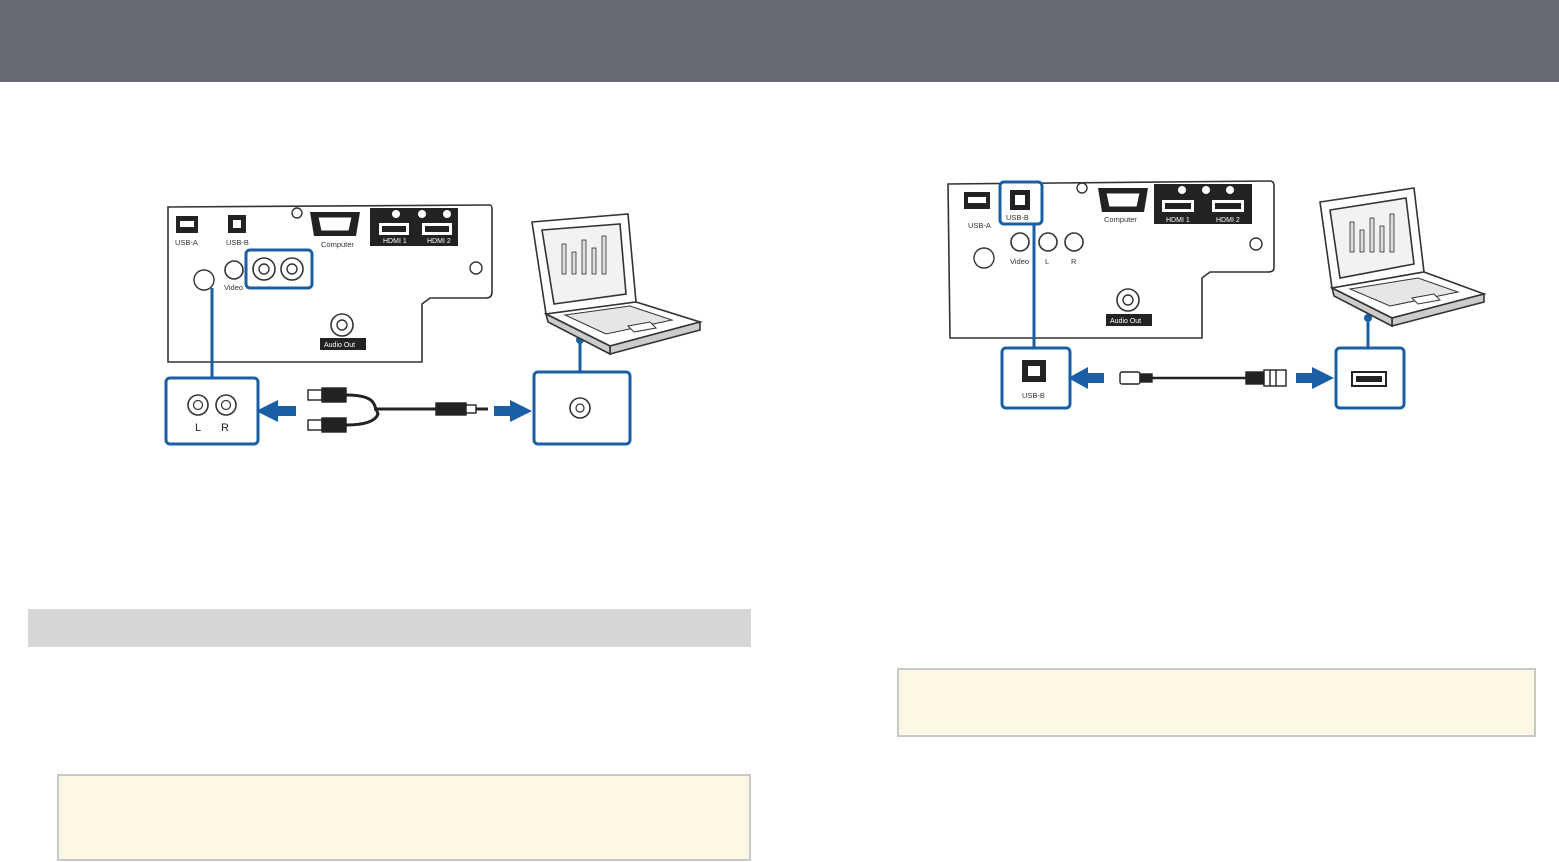 Image resolution: width=1559 pixels, height=862 pixels. I want to click on section-heading-bar, so click(389, 628).